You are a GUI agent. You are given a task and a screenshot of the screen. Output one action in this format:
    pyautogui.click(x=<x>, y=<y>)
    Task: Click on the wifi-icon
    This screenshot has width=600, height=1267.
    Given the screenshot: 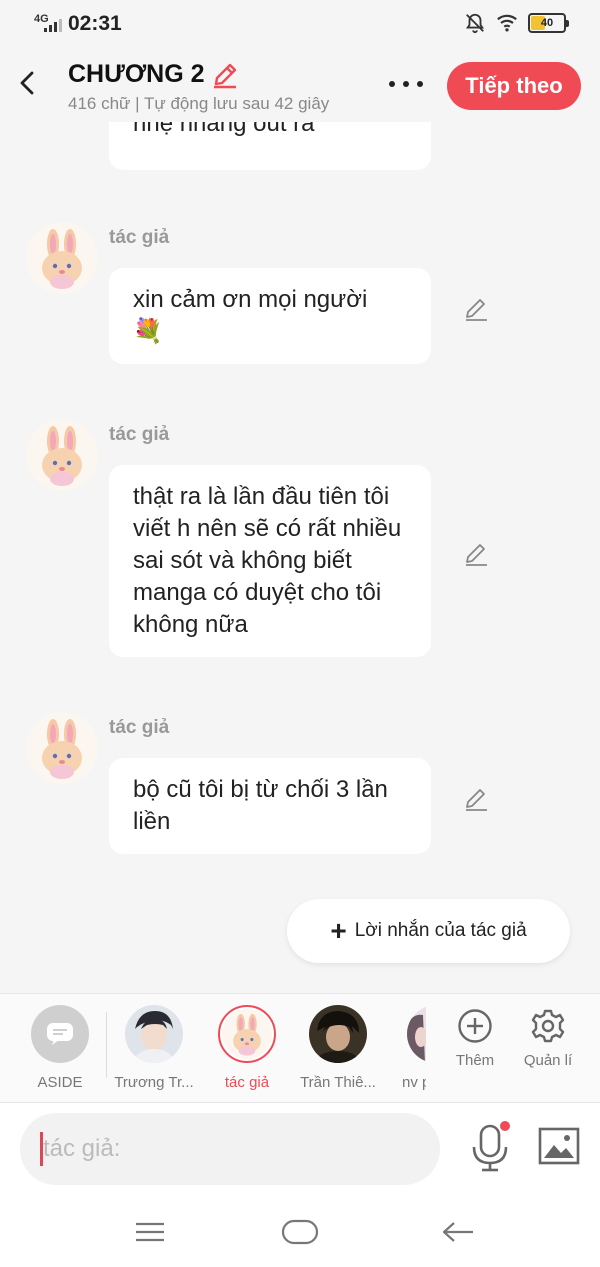 What is the action you would take?
    pyautogui.click(x=507, y=23)
    